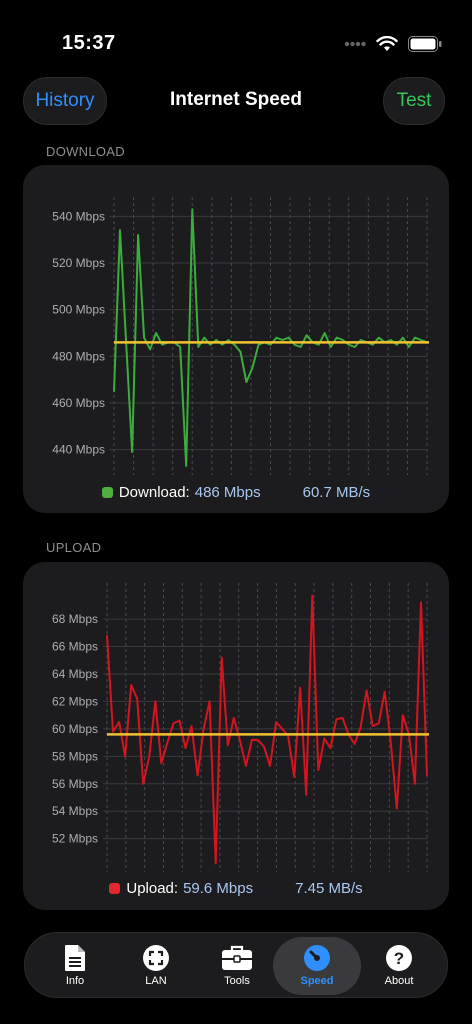 Image resolution: width=472 pixels, height=1024 pixels. Describe the element at coordinates (75, 701) in the screenshot. I see `upload-y-tick-label: 62 Mbps` at that location.